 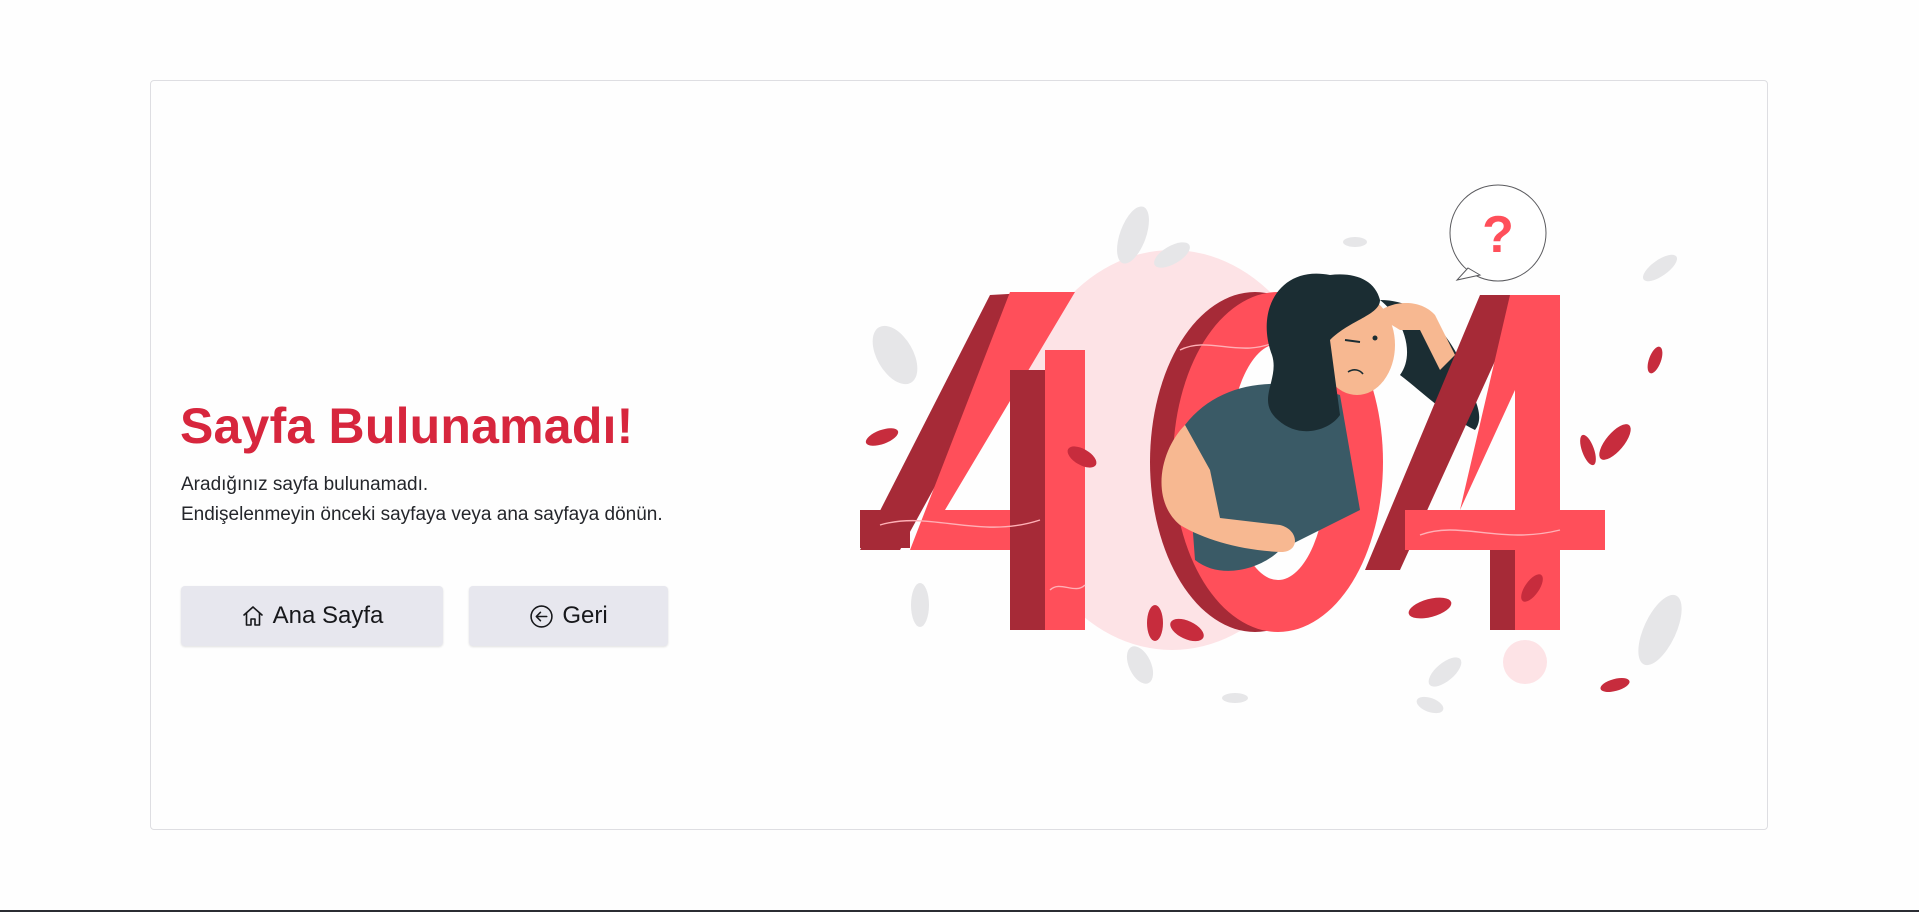 What do you see at coordinates (407, 426) in the screenshot?
I see `page-title: Sayfa Bulunamadı!` at bounding box center [407, 426].